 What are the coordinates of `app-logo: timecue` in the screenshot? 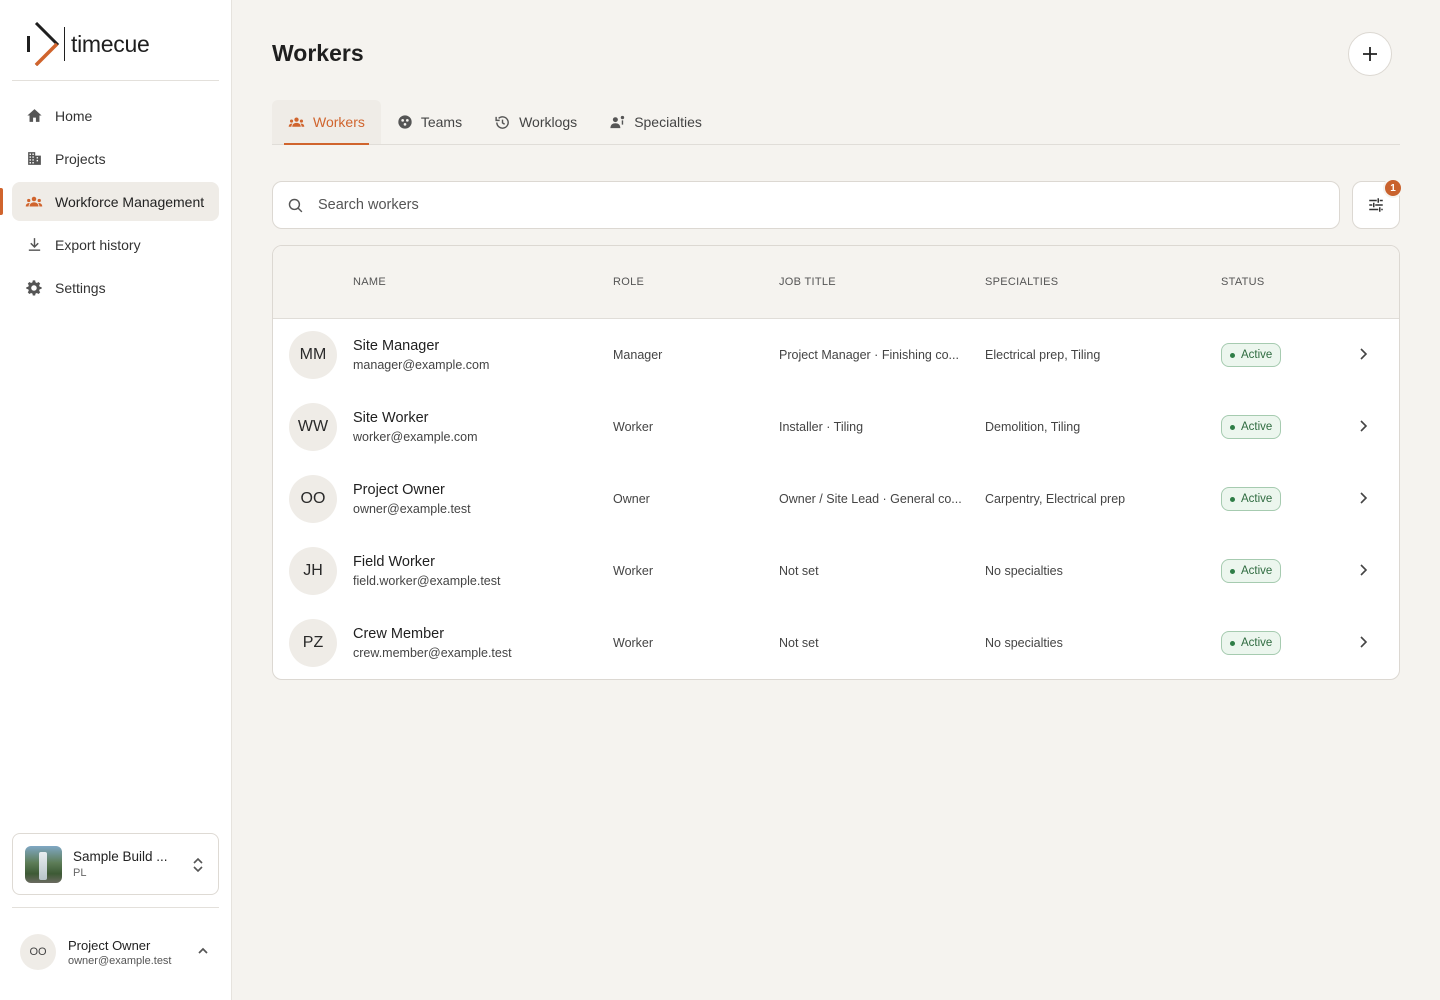 It's located at (88, 44).